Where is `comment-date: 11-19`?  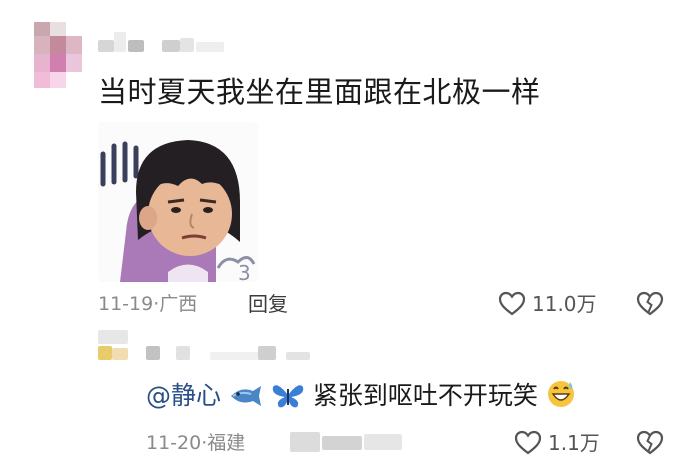
comment-date: 11-19 is located at coordinates (126, 304).